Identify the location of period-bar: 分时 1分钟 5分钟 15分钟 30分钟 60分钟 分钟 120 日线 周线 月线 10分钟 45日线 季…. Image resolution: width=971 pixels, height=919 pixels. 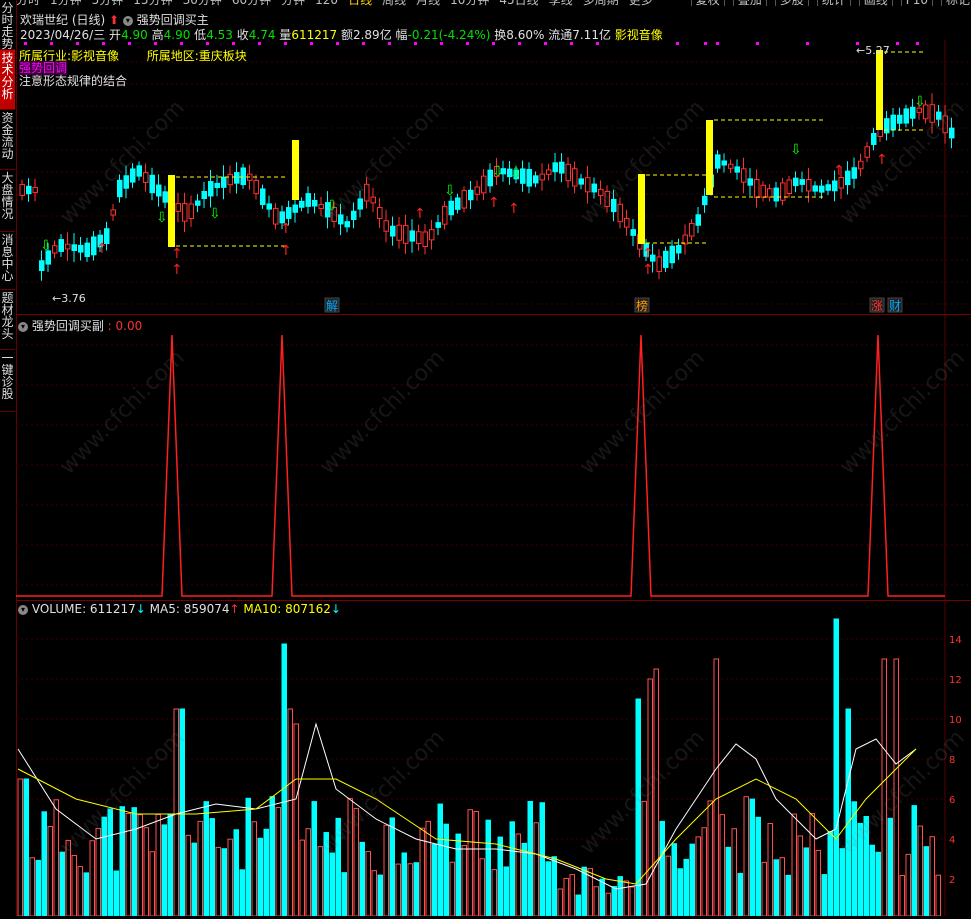
(493, 3).